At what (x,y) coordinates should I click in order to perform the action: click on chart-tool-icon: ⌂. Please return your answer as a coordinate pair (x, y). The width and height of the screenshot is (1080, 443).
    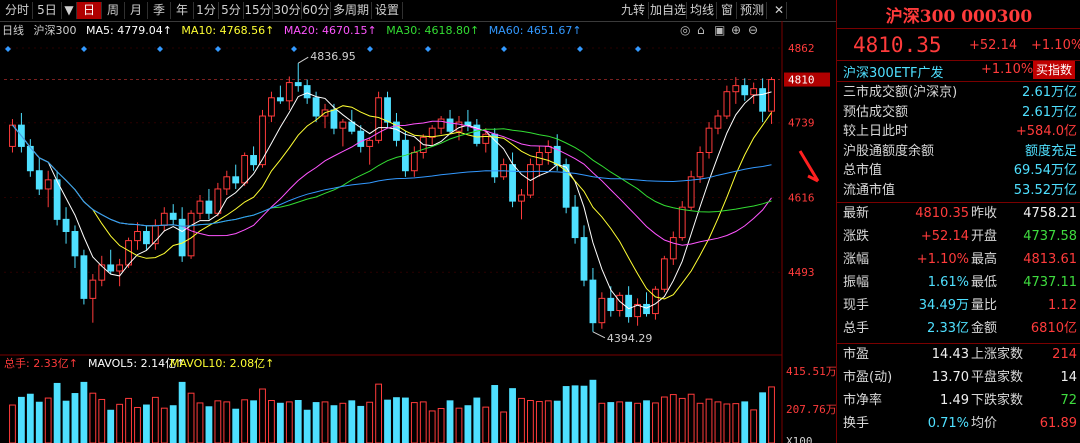
    Looking at the image, I should click on (701, 30).